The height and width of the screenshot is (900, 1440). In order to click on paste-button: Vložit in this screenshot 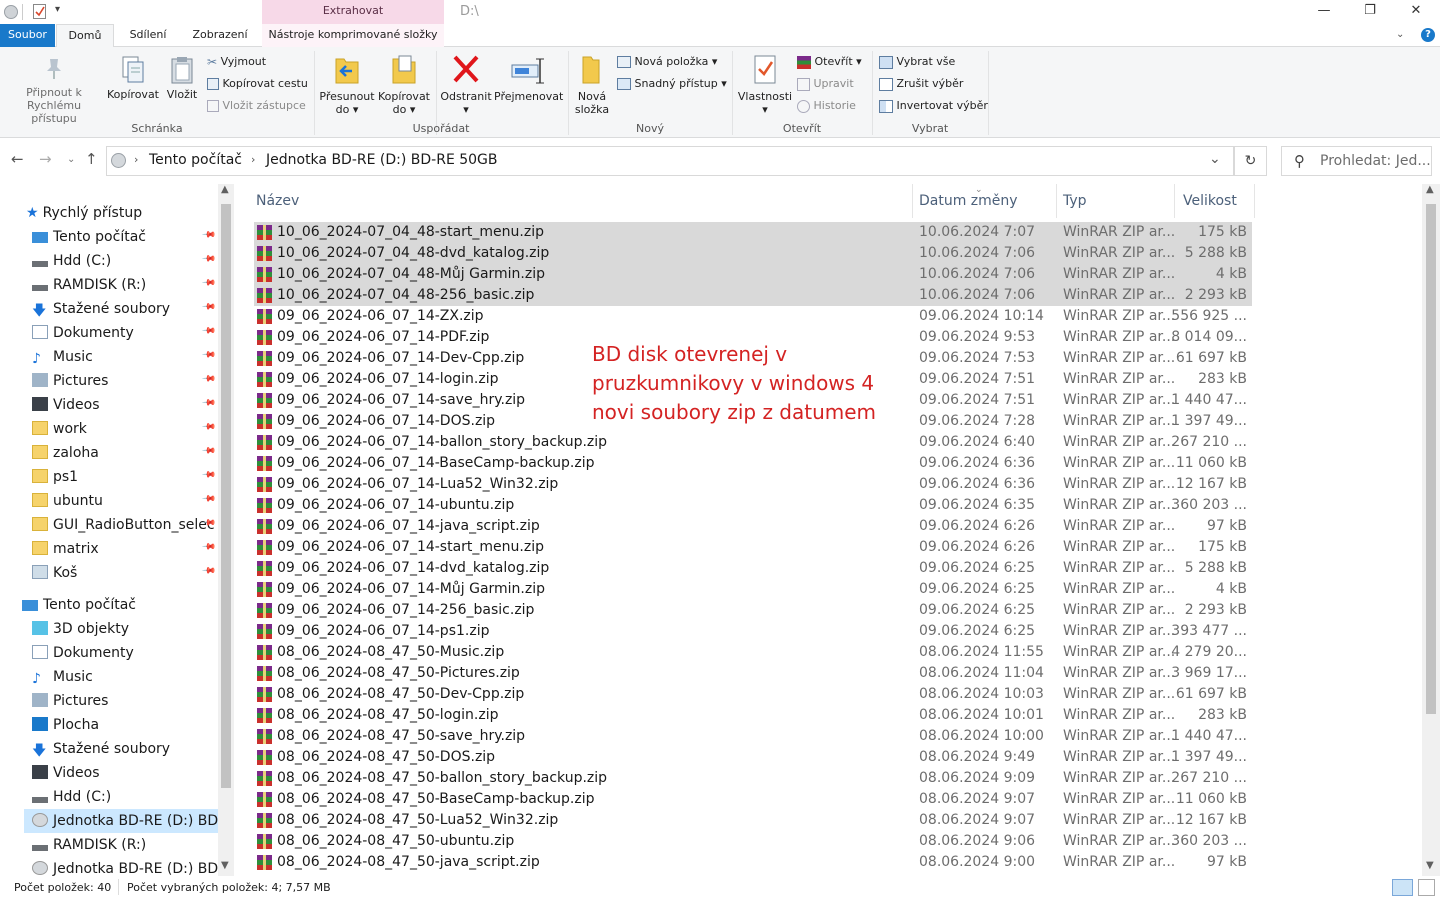, I will do `click(182, 78)`.